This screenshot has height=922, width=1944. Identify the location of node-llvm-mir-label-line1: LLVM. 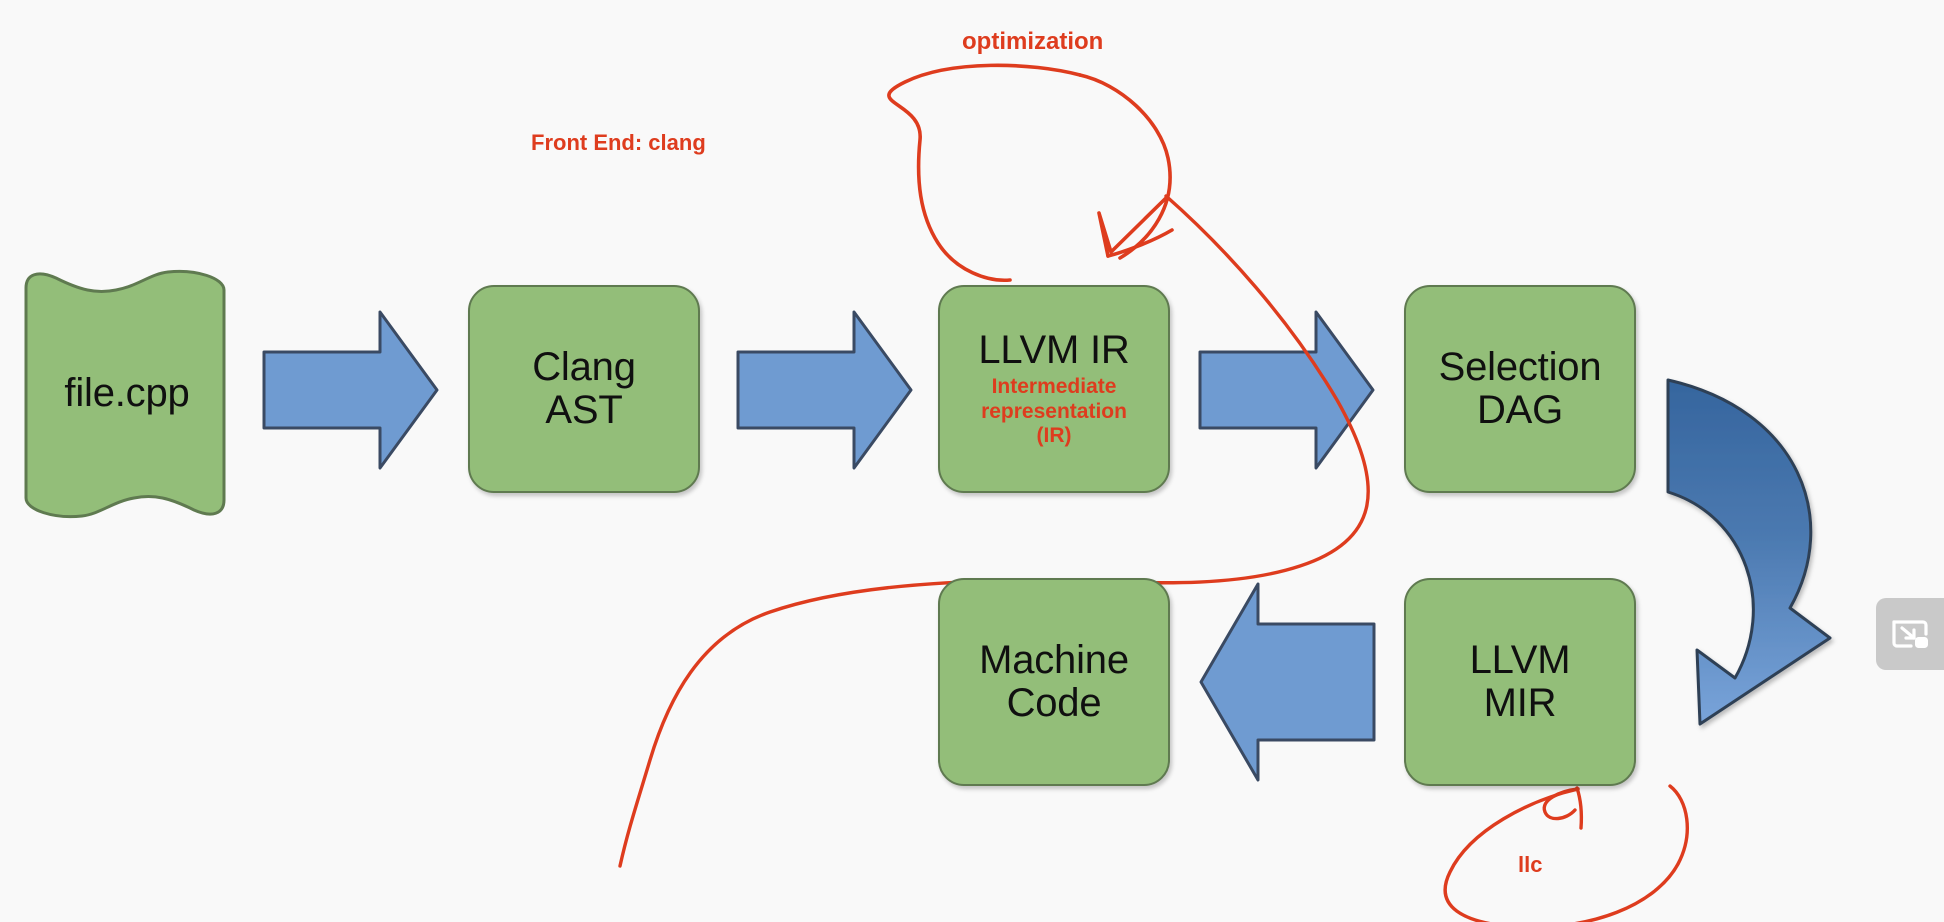
(1520, 659).